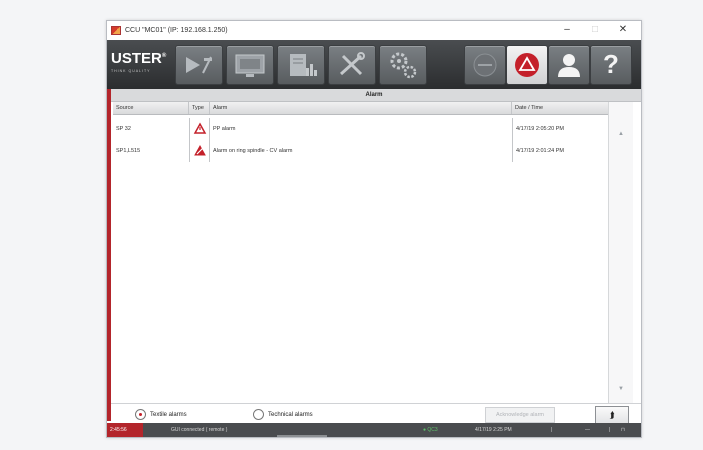  What do you see at coordinates (128, 151) in the screenshot?
I see `cell-source: SP1,L515` at bounding box center [128, 151].